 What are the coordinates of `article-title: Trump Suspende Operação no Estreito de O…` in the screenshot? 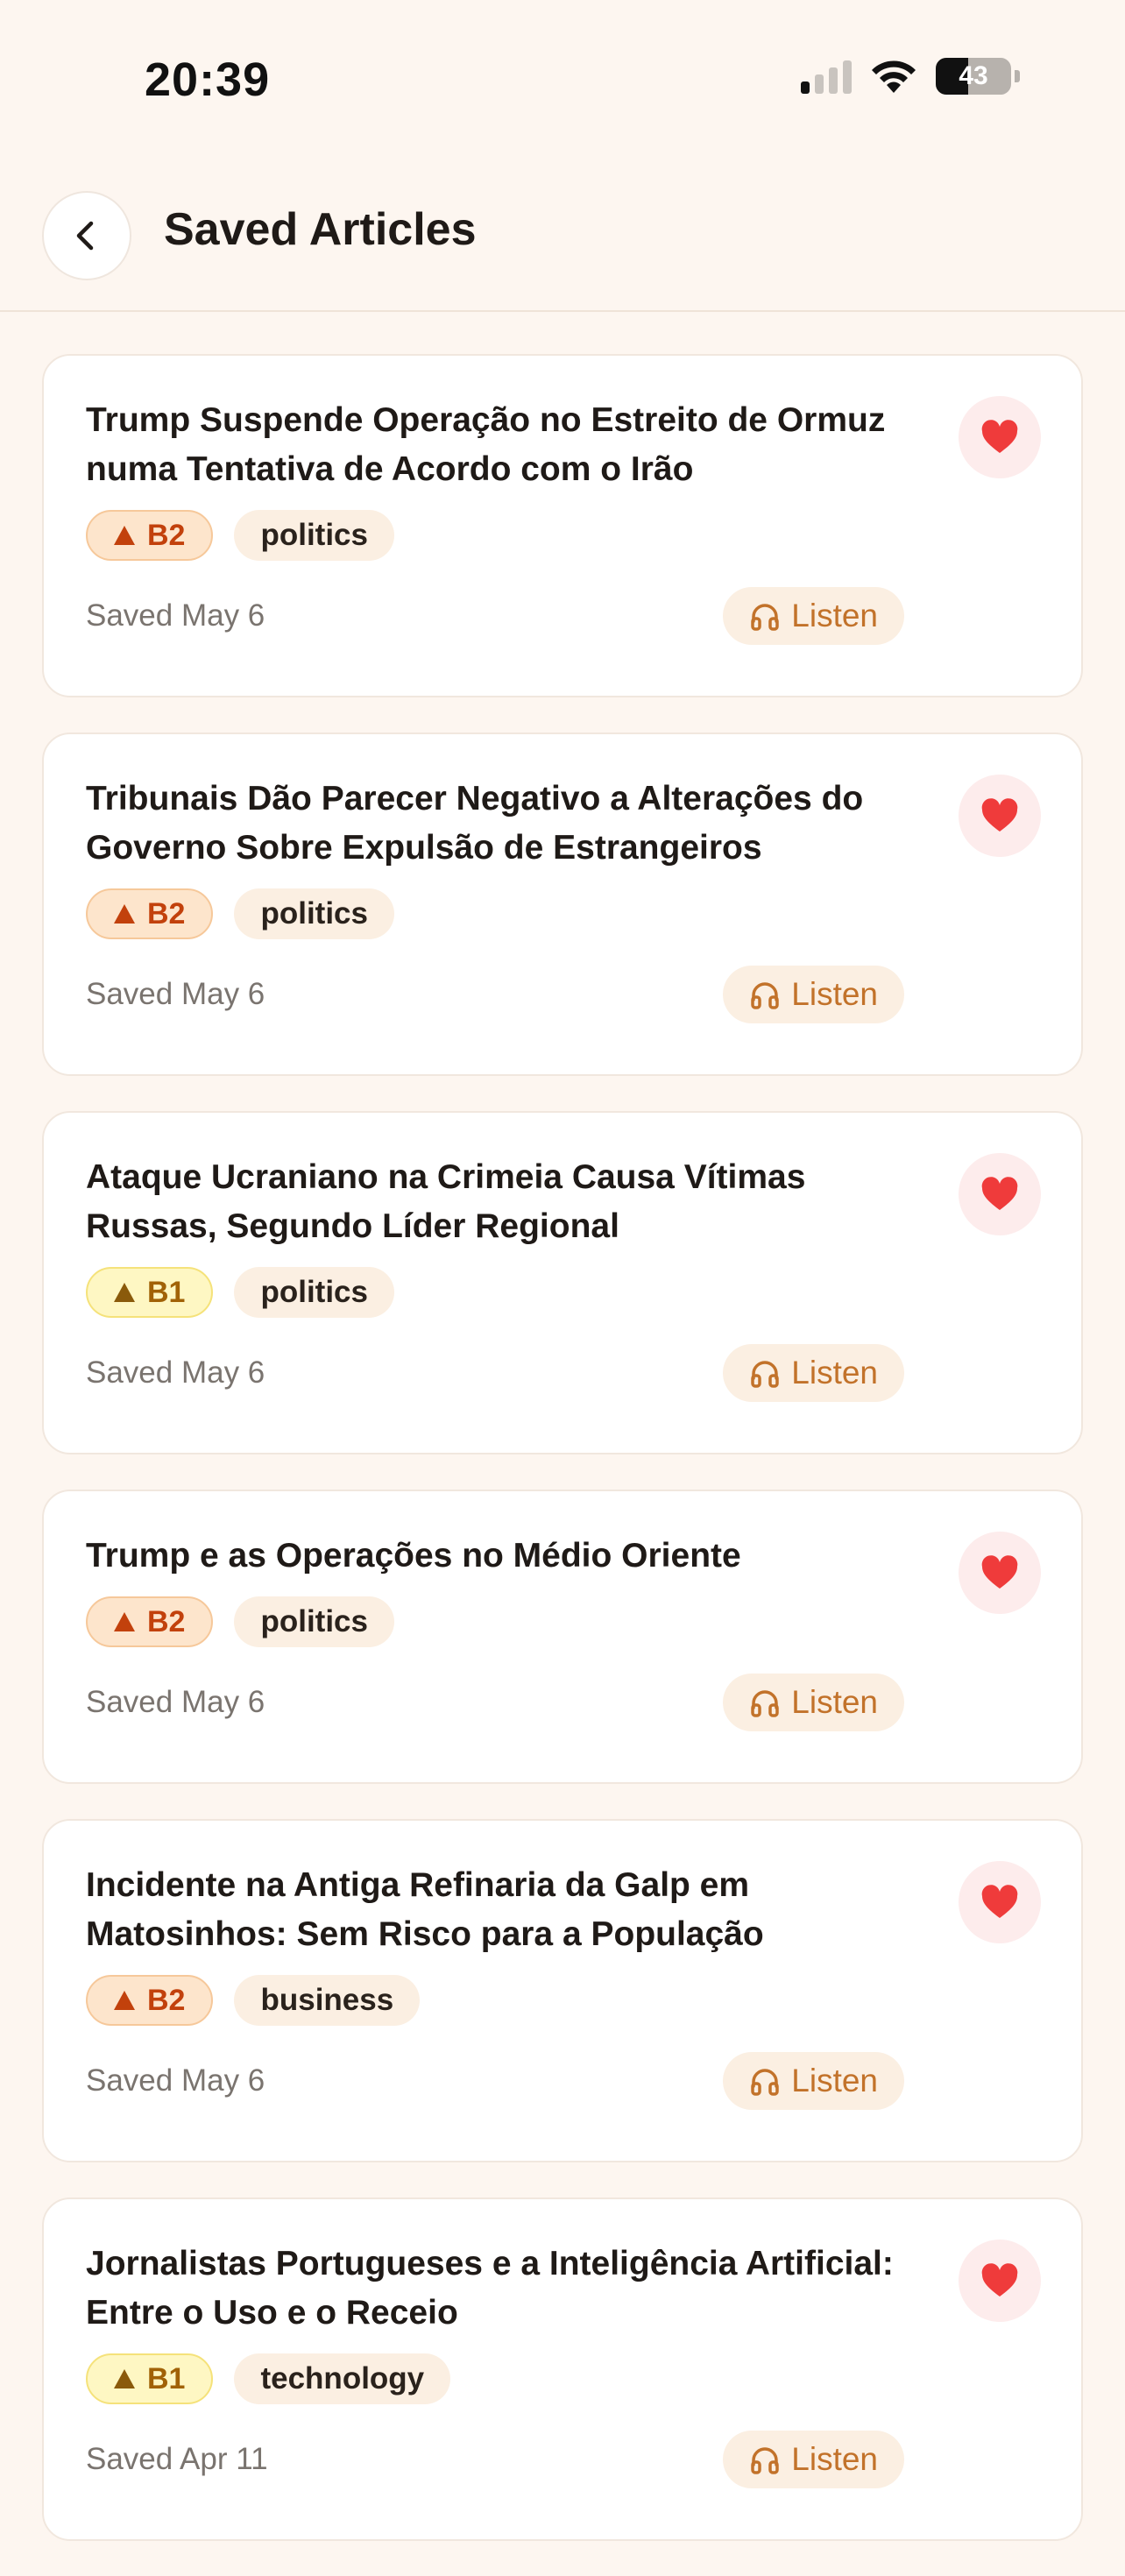 It's located at (506, 445).